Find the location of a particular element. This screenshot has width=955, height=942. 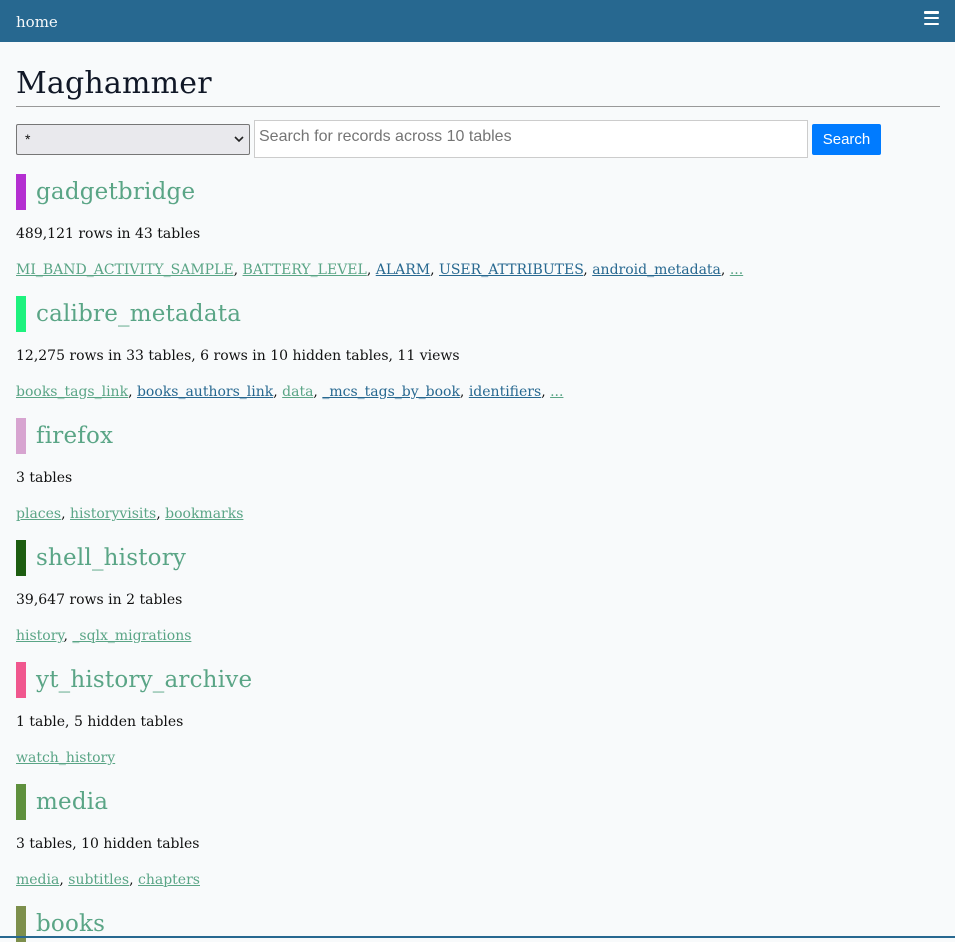

database-select-value: * is located at coordinates (28, 139).